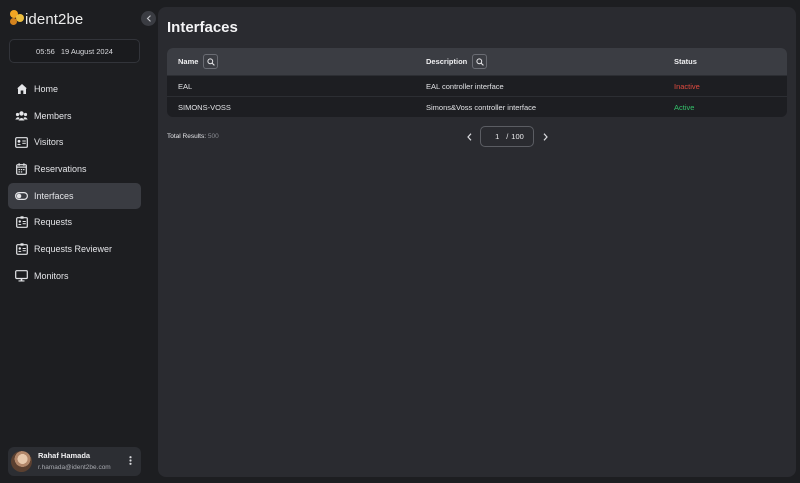  What do you see at coordinates (188, 61) in the screenshot?
I see `column-label: Name` at bounding box center [188, 61].